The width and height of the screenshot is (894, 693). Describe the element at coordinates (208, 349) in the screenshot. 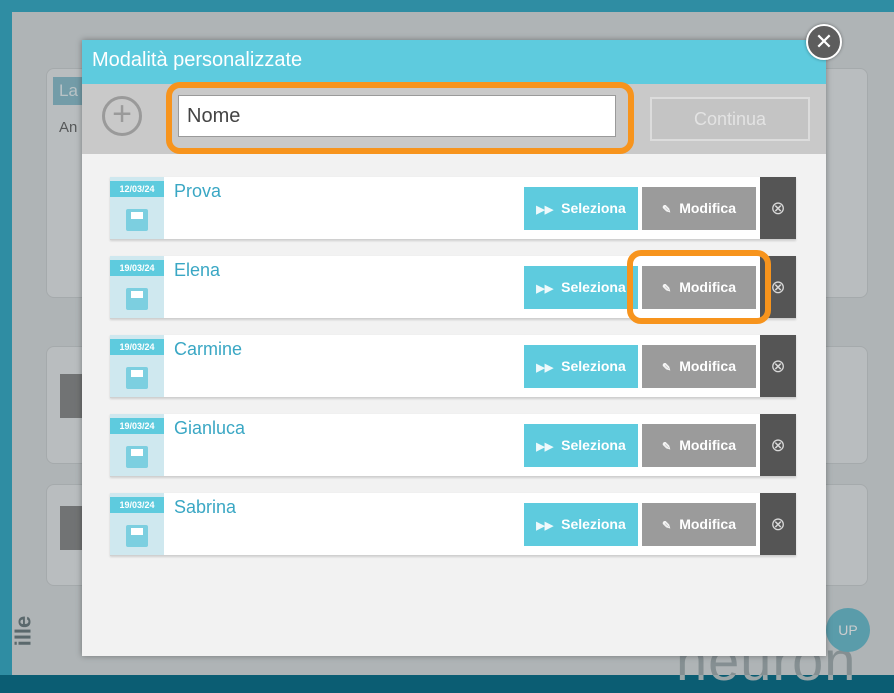

I see `entry-name: Carmine` at that location.